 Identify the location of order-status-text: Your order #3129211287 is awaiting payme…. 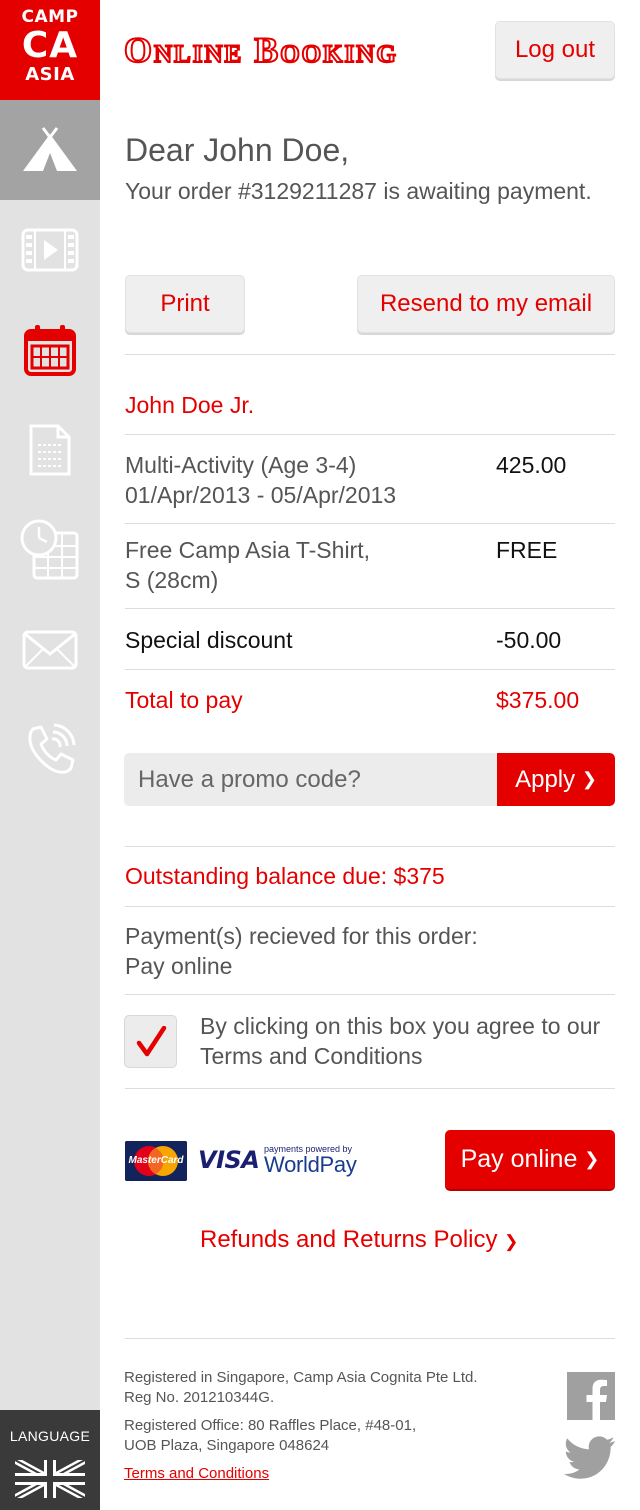
(358, 191).